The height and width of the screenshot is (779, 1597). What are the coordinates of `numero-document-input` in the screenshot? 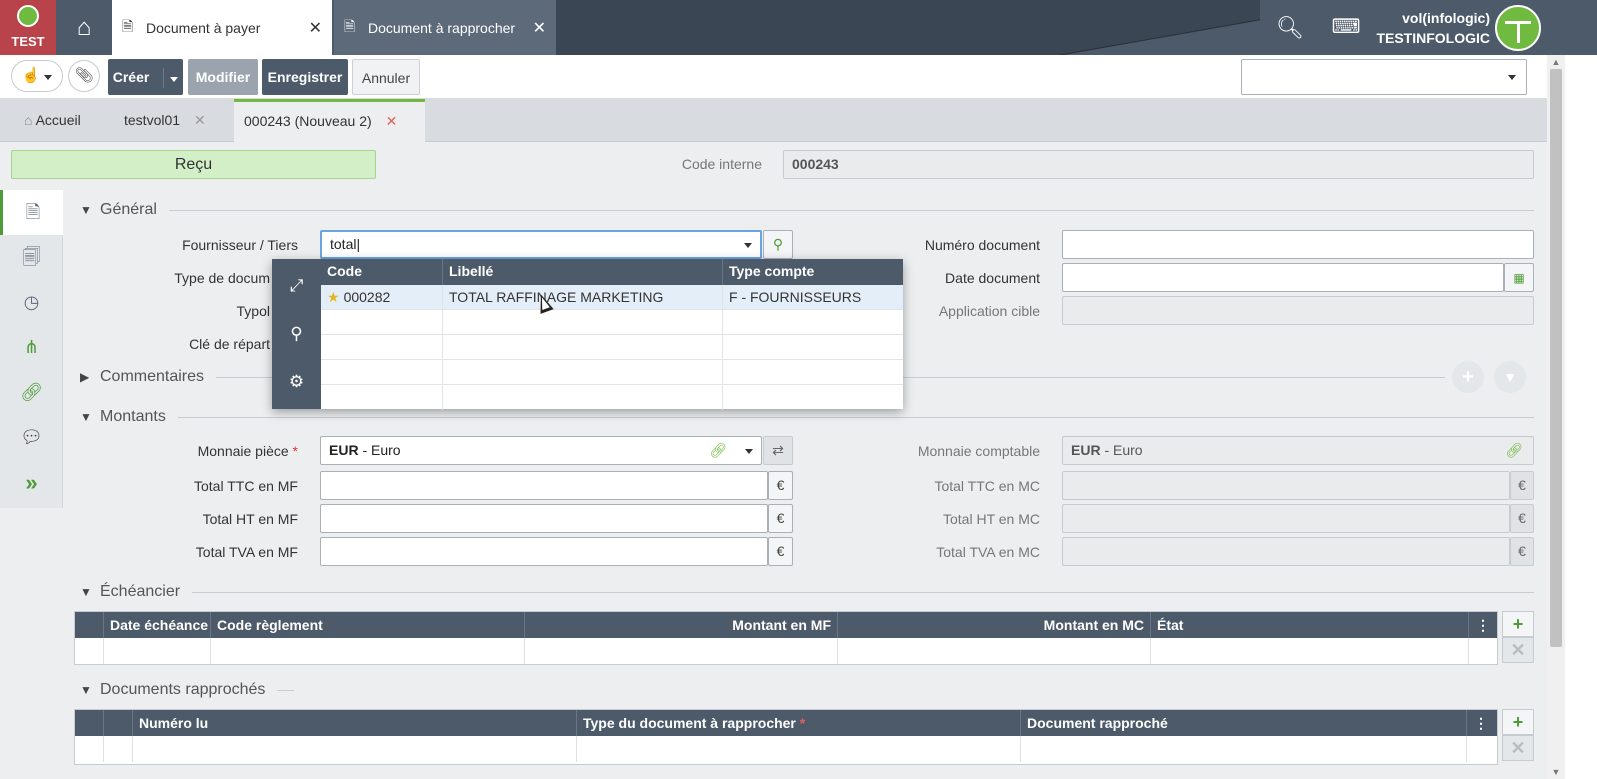 It's located at (1298, 244).